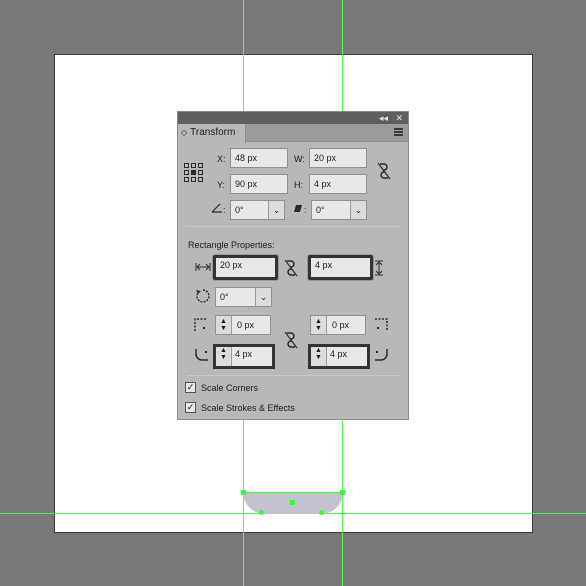 This screenshot has height=586, width=586. Describe the element at coordinates (293, 133) in the screenshot. I see `panel-tab-bar: ◇ Transform` at that location.